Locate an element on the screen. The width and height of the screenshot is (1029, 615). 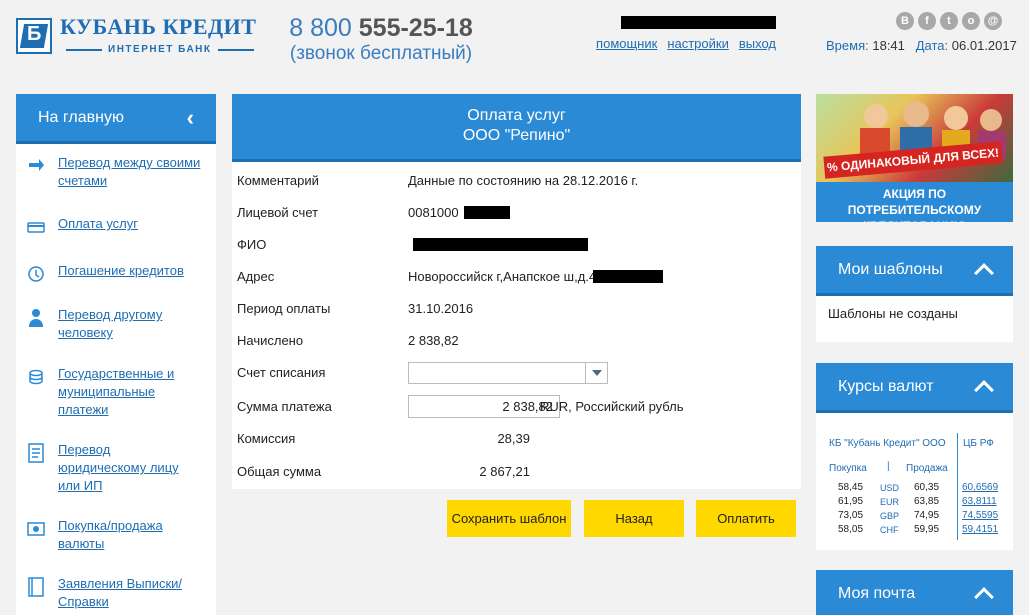
sidebar-item-label: Оплата услуг is located at coordinates (98, 223).